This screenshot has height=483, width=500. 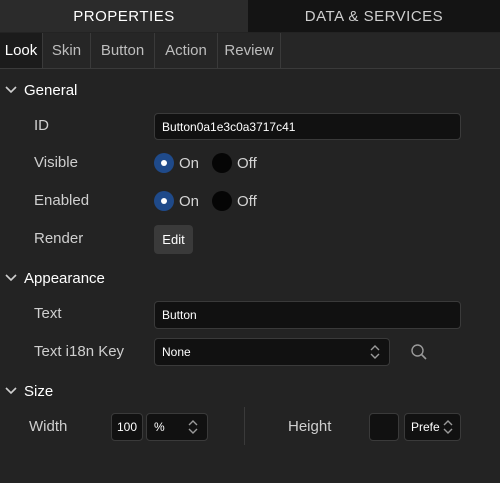 I want to click on width-value: 100, so click(x=127, y=427).